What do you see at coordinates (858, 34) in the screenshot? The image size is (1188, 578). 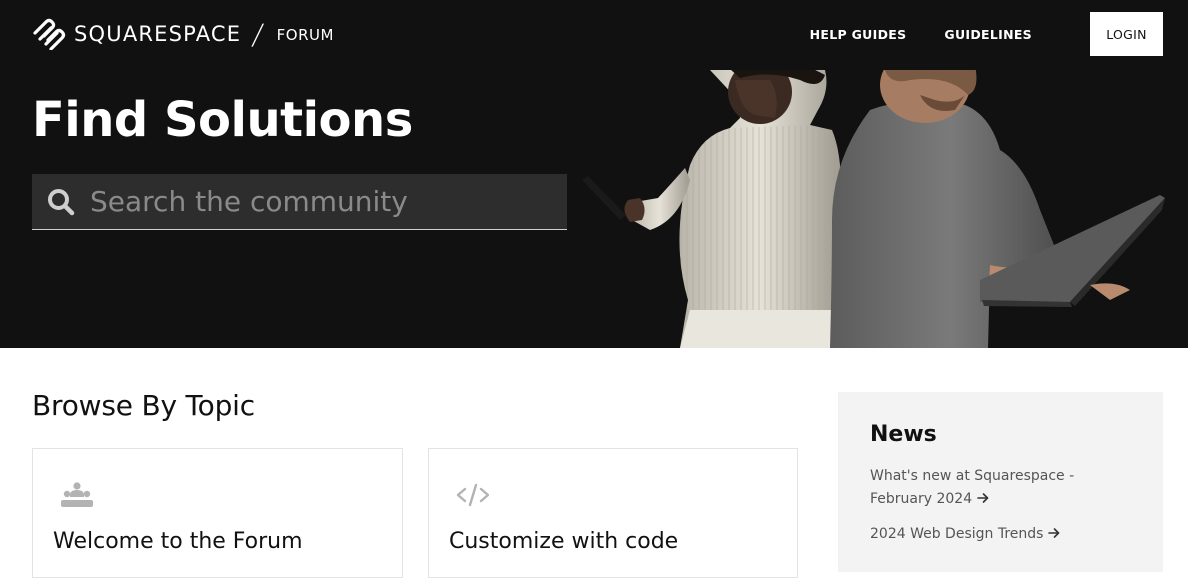 I see `nav-help-guides: HELP GUIDES` at bounding box center [858, 34].